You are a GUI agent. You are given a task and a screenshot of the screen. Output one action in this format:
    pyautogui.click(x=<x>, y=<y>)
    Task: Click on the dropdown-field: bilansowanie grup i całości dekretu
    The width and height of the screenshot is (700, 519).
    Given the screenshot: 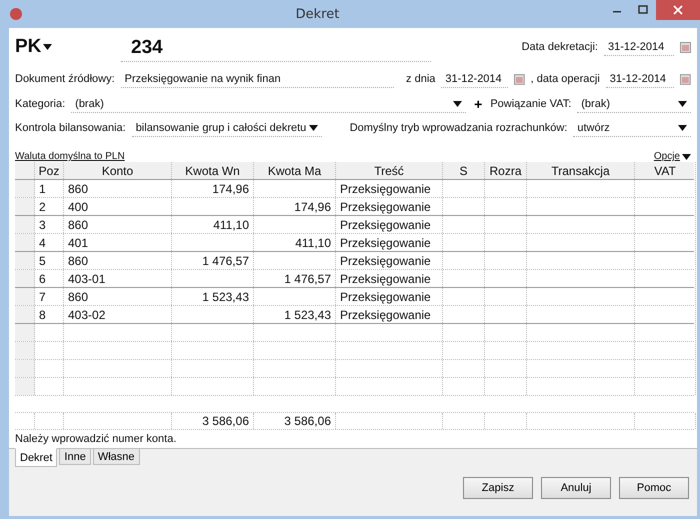 What is the action you would take?
    pyautogui.click(x=227, y=128)
    